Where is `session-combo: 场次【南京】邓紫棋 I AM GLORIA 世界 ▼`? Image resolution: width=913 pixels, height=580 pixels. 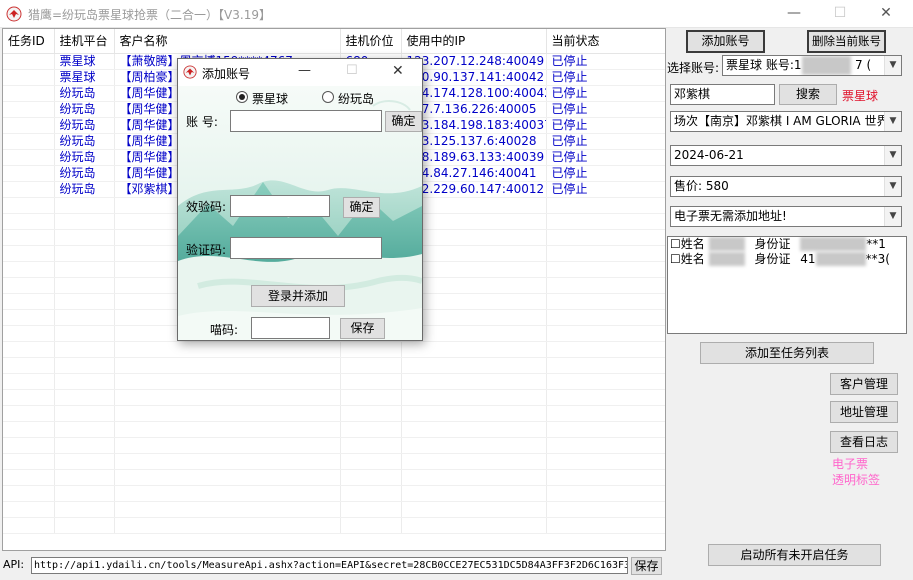
session-combo: 场次【南京】邓紫棋 I AM GLORIA 世界 ▼ is located at coordinates (786, 121).